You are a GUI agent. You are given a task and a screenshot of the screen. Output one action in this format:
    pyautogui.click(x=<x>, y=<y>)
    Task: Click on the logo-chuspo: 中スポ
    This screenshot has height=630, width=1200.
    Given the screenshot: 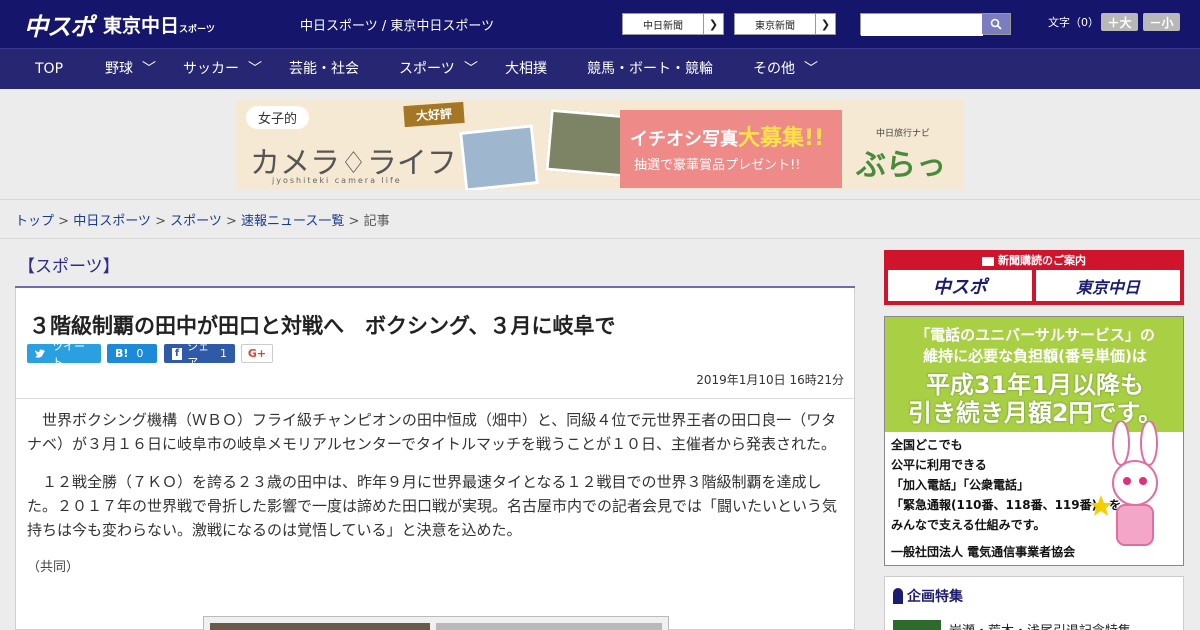 What is the action you would take?
    pyautogui.click(x=59, y=24)
    